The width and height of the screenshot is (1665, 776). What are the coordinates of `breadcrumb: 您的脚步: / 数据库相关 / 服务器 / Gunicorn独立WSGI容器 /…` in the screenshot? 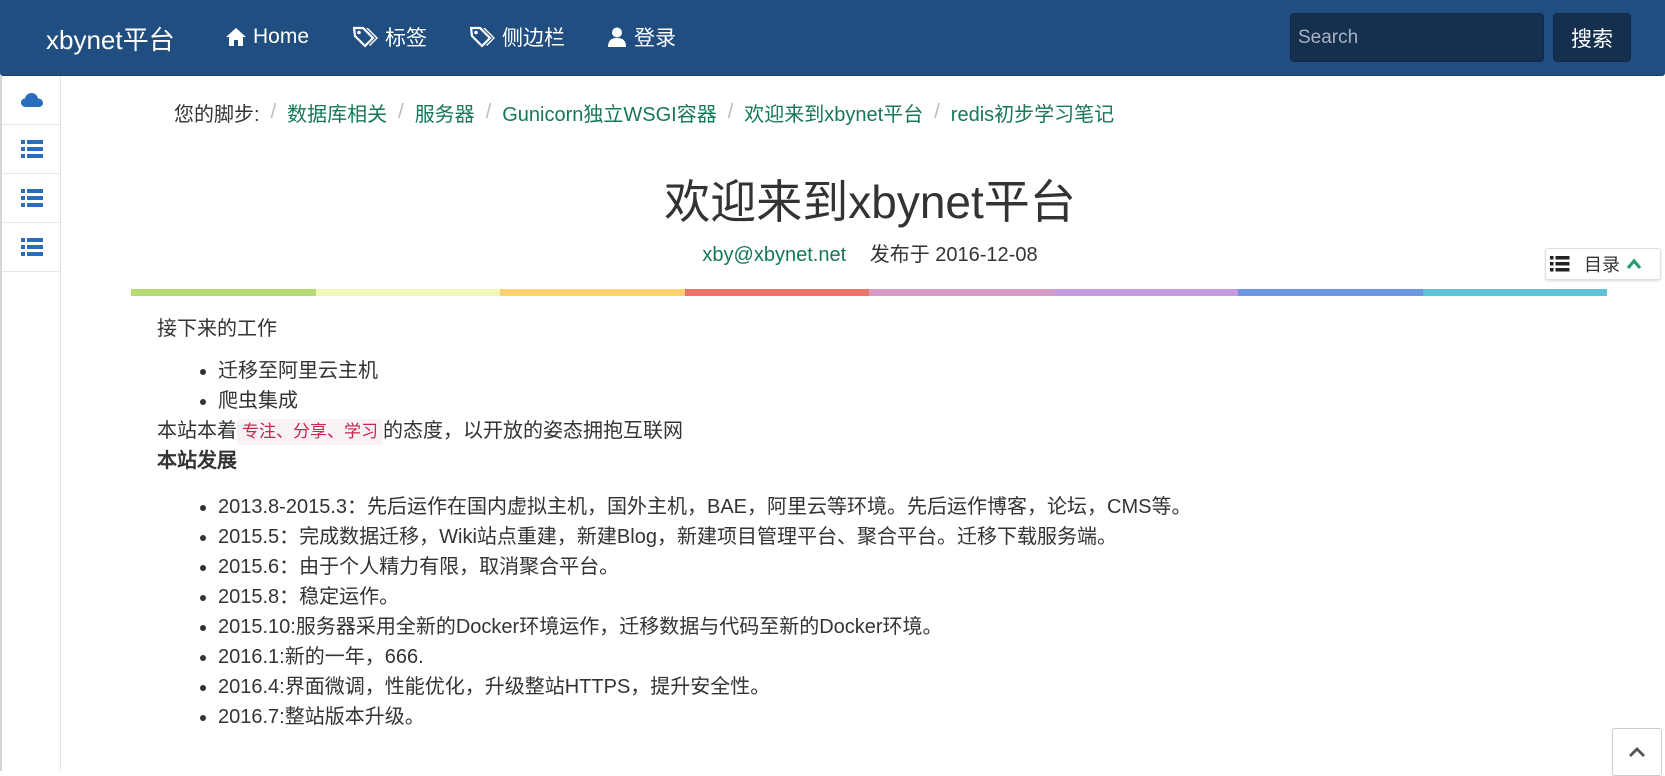 It's located at (644, 112).